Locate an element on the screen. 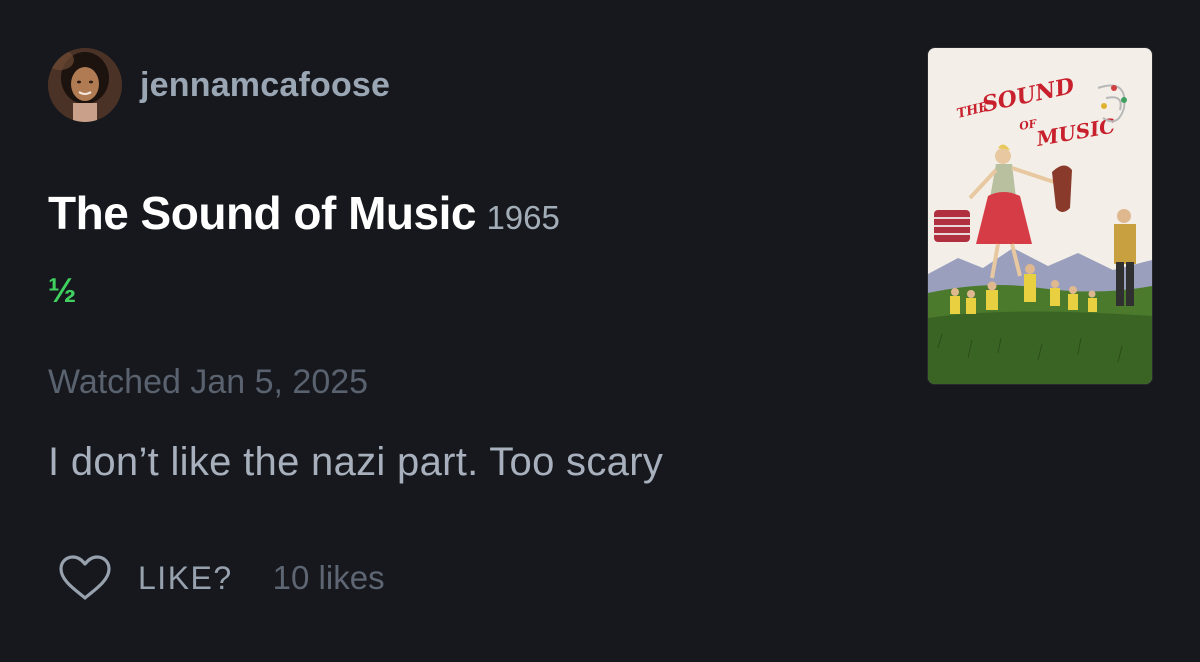 The width and height of the screenshot is (1200, 662). film-poster-icon: THE SOUND OF MUSIC is located at coordinates (1040, 216).